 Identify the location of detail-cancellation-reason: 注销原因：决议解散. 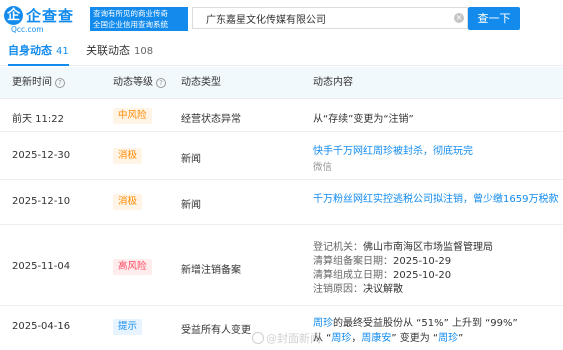
(358, 287).